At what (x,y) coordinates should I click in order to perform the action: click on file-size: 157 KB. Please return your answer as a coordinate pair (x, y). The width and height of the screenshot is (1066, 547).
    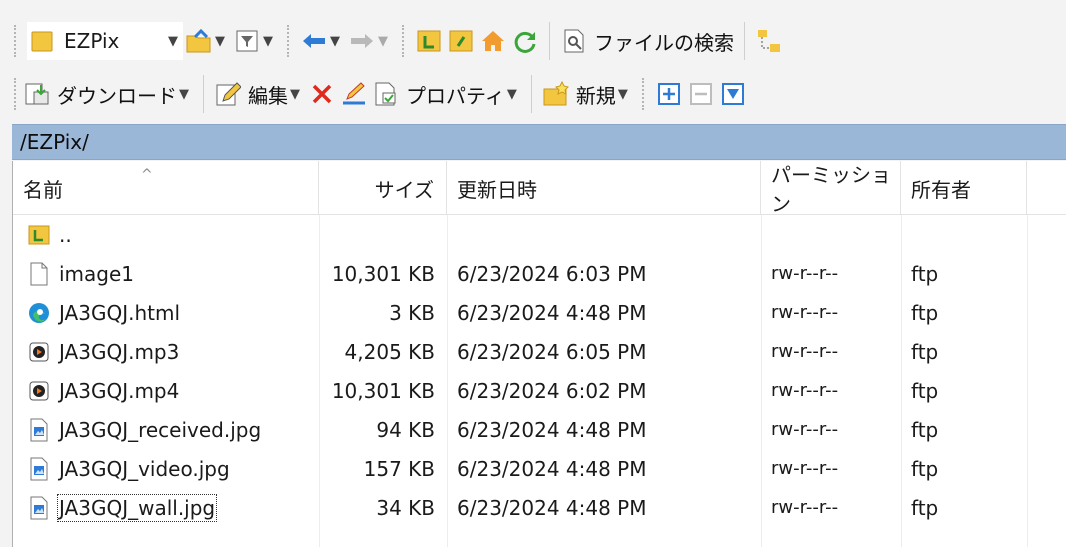
    Looking at the image, I should click on (399, 468).